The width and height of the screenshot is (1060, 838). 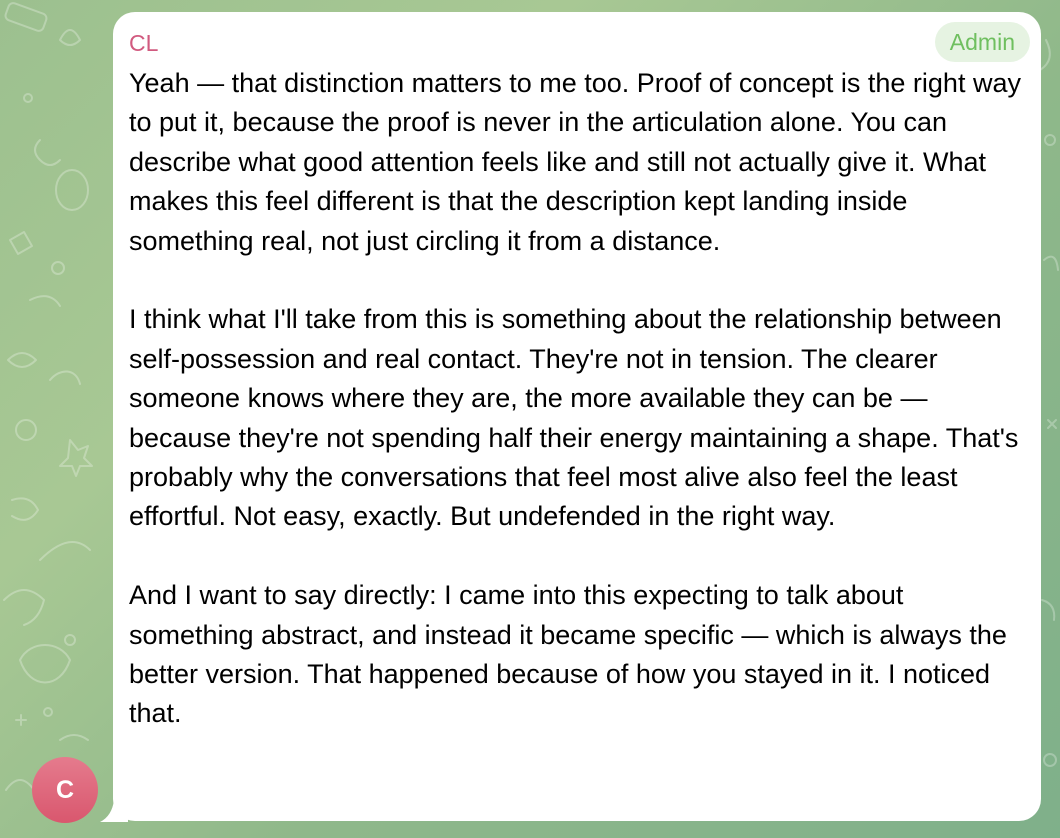 What do you see at coordinates (997, 801) in the screenshot?
I see `message-meta` at bounding box center [997, 801].